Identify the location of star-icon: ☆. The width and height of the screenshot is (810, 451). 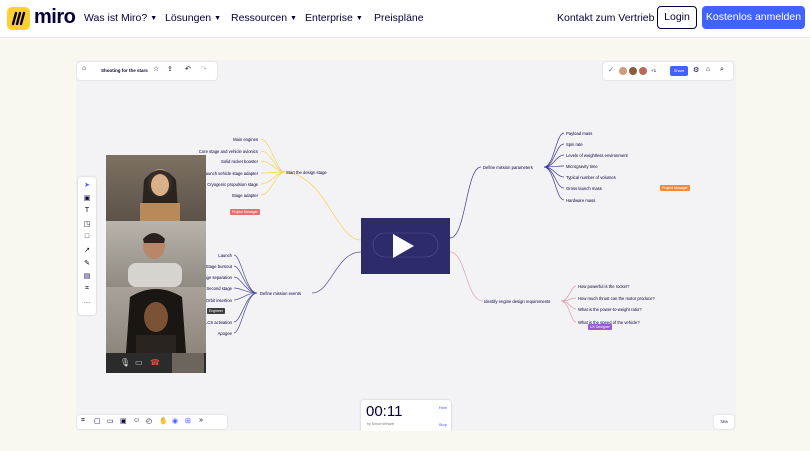
(156, 69).